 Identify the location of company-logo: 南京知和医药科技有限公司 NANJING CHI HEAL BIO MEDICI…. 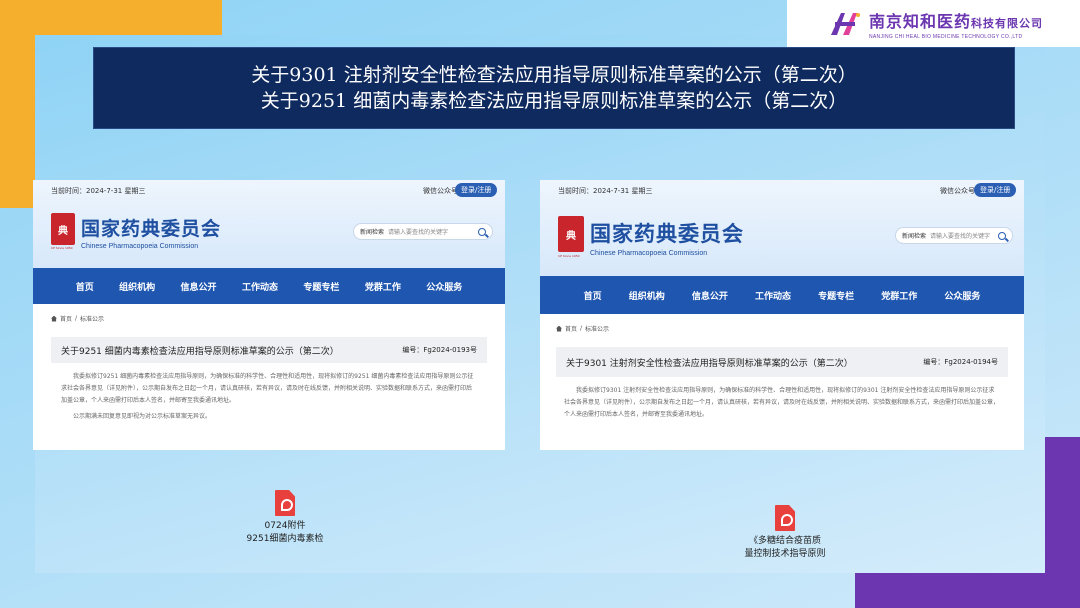
(933, 23).